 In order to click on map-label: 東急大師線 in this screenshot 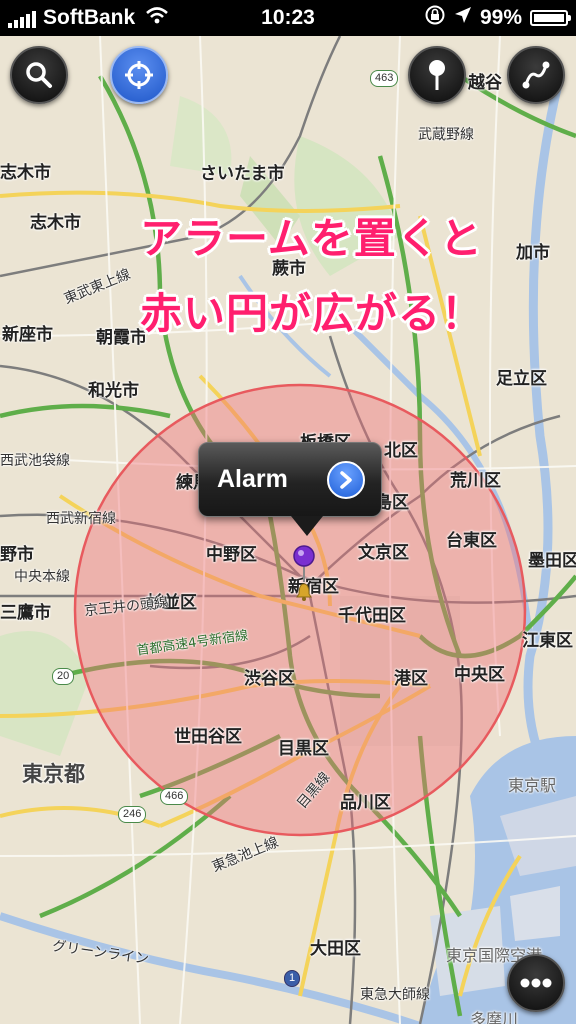, I will do `click(395, 995)`.